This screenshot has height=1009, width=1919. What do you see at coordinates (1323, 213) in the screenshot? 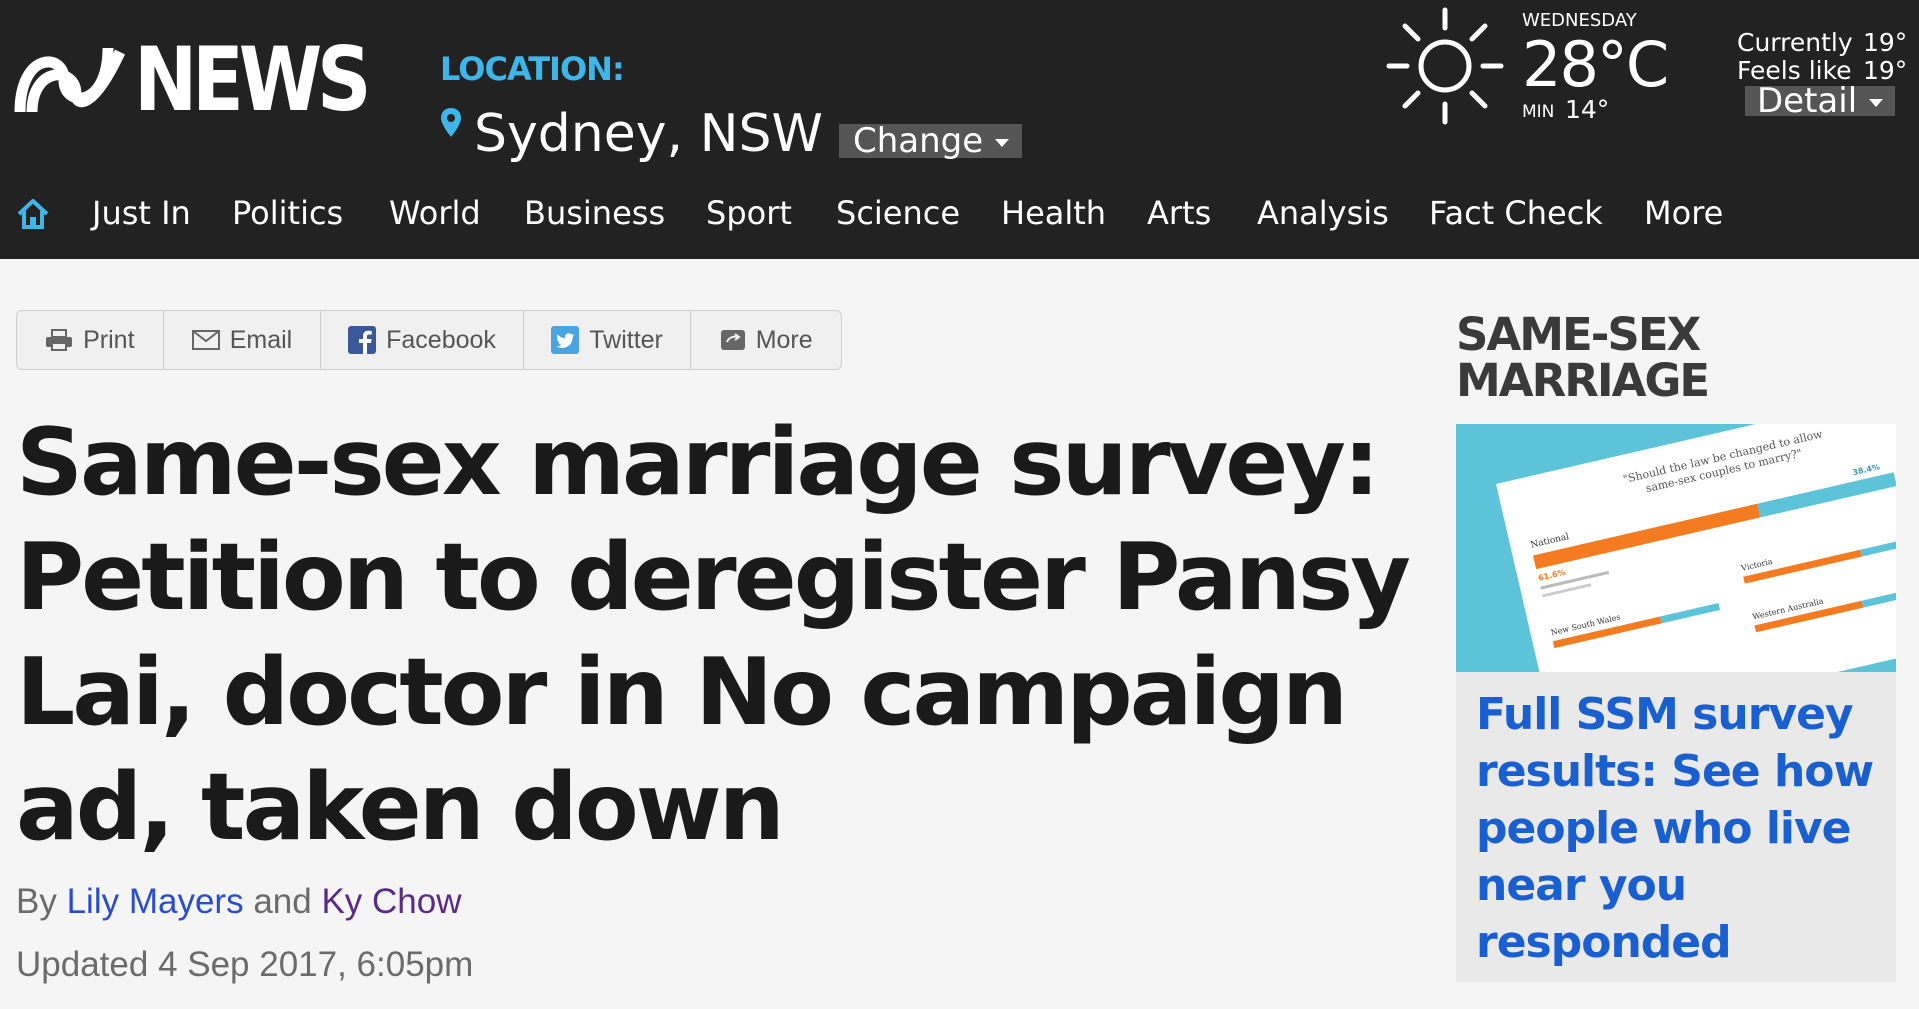
I see `nav-item-analysis: Analysis` at bounding box center [1323, 213].